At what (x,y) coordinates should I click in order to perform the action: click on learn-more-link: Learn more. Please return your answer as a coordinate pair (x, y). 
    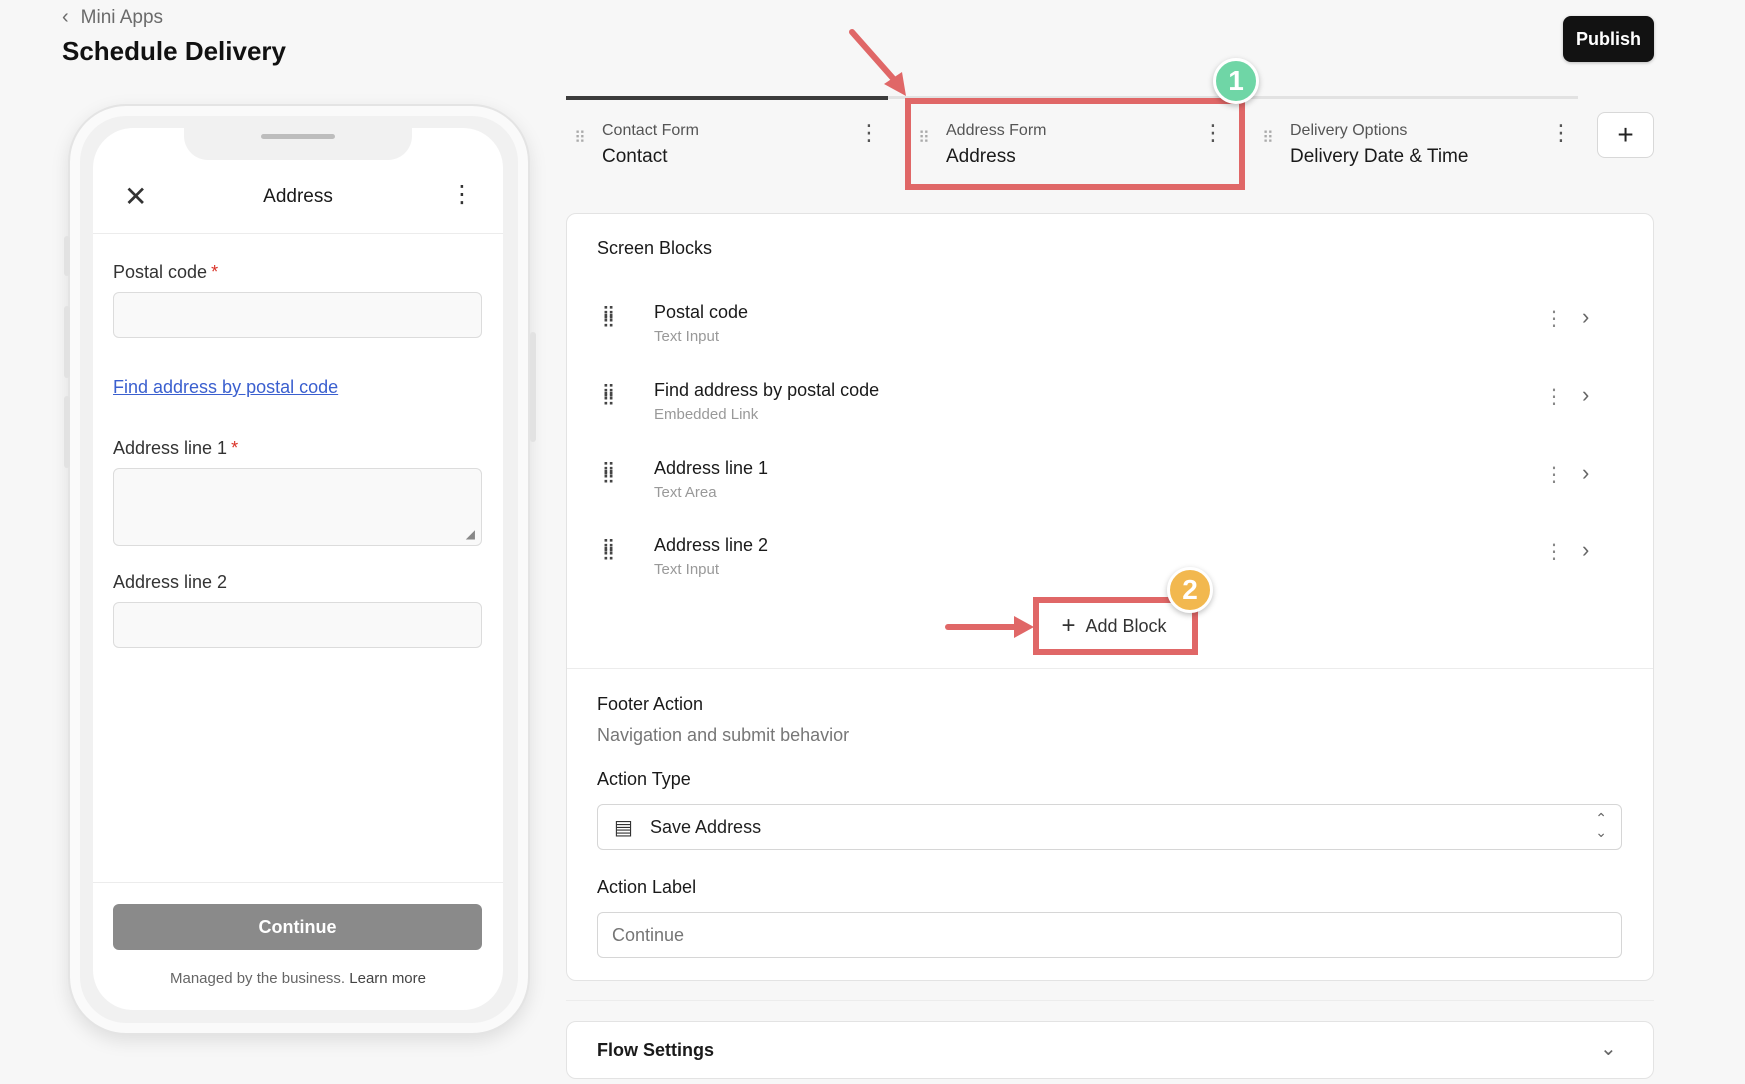
    Looking at the image, I should click on (387, 978).